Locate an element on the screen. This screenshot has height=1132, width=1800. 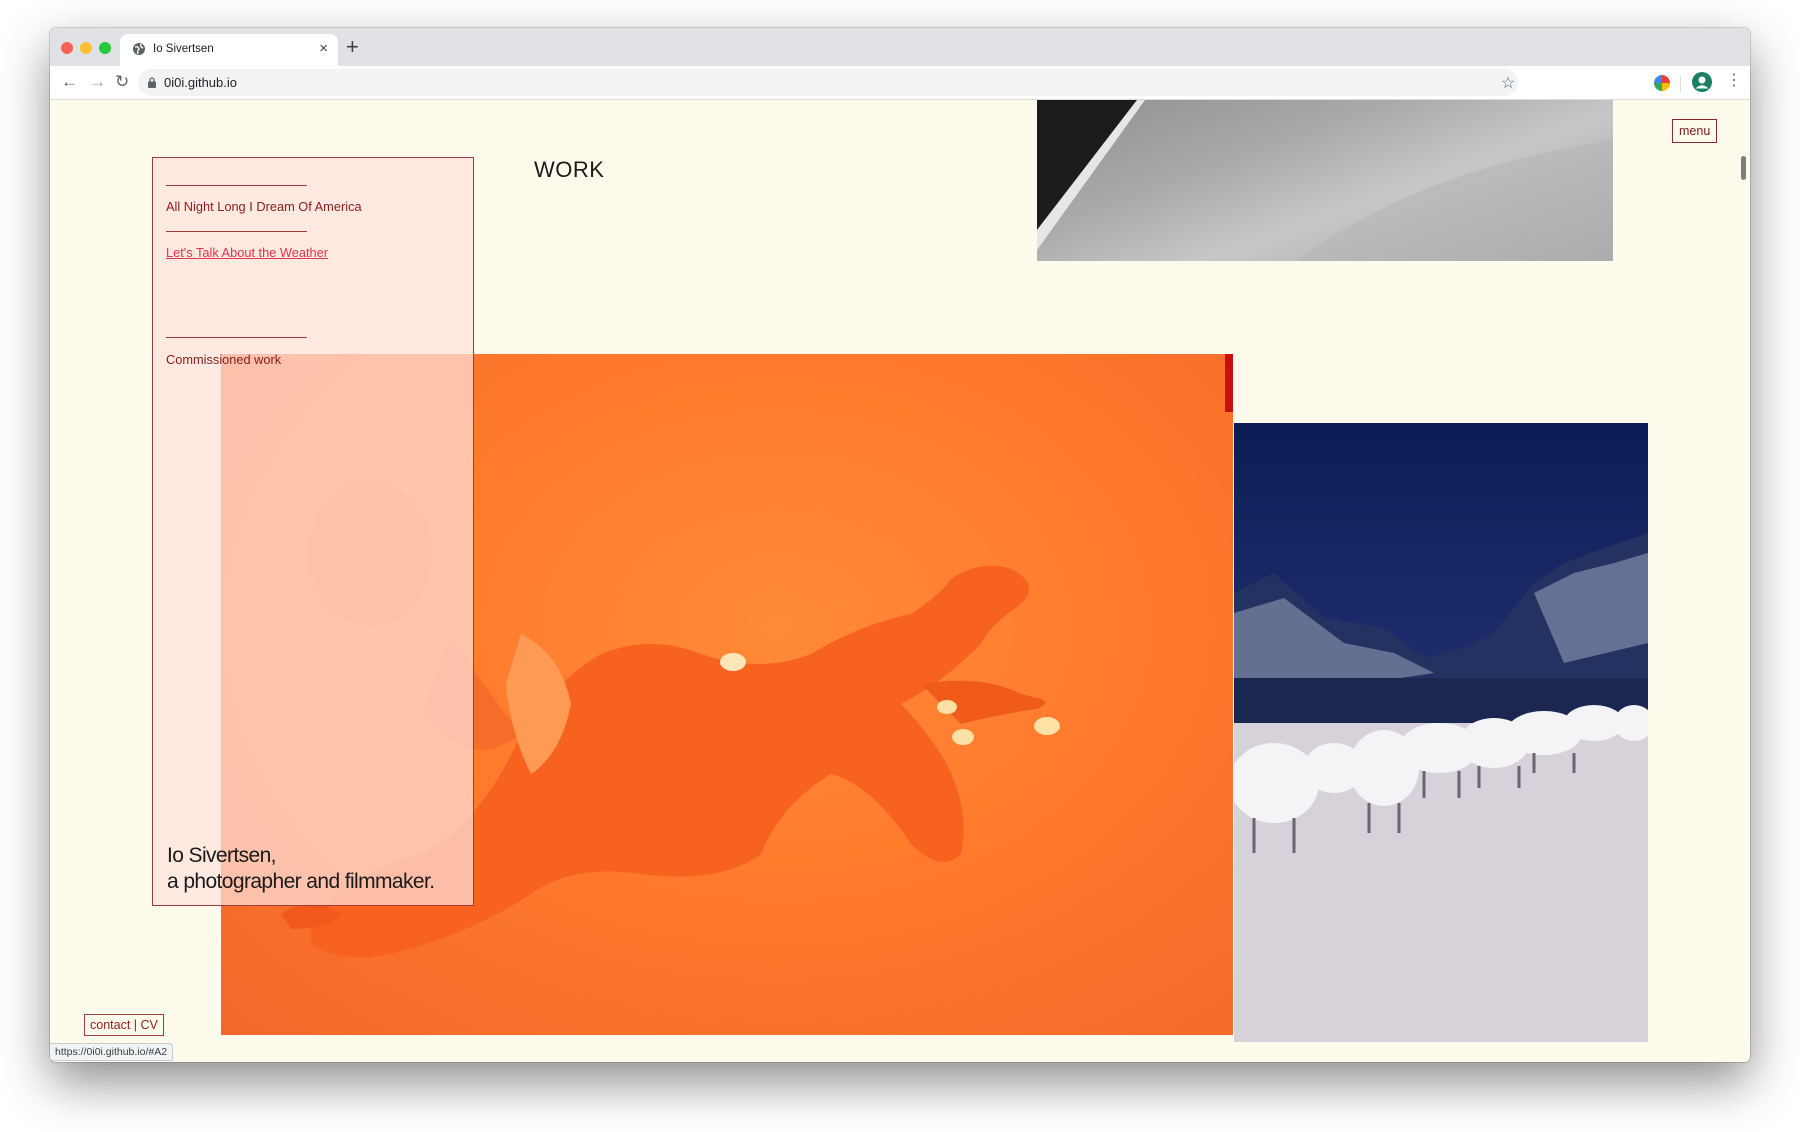
back-icon: ← is located at coordinates (69, 82).